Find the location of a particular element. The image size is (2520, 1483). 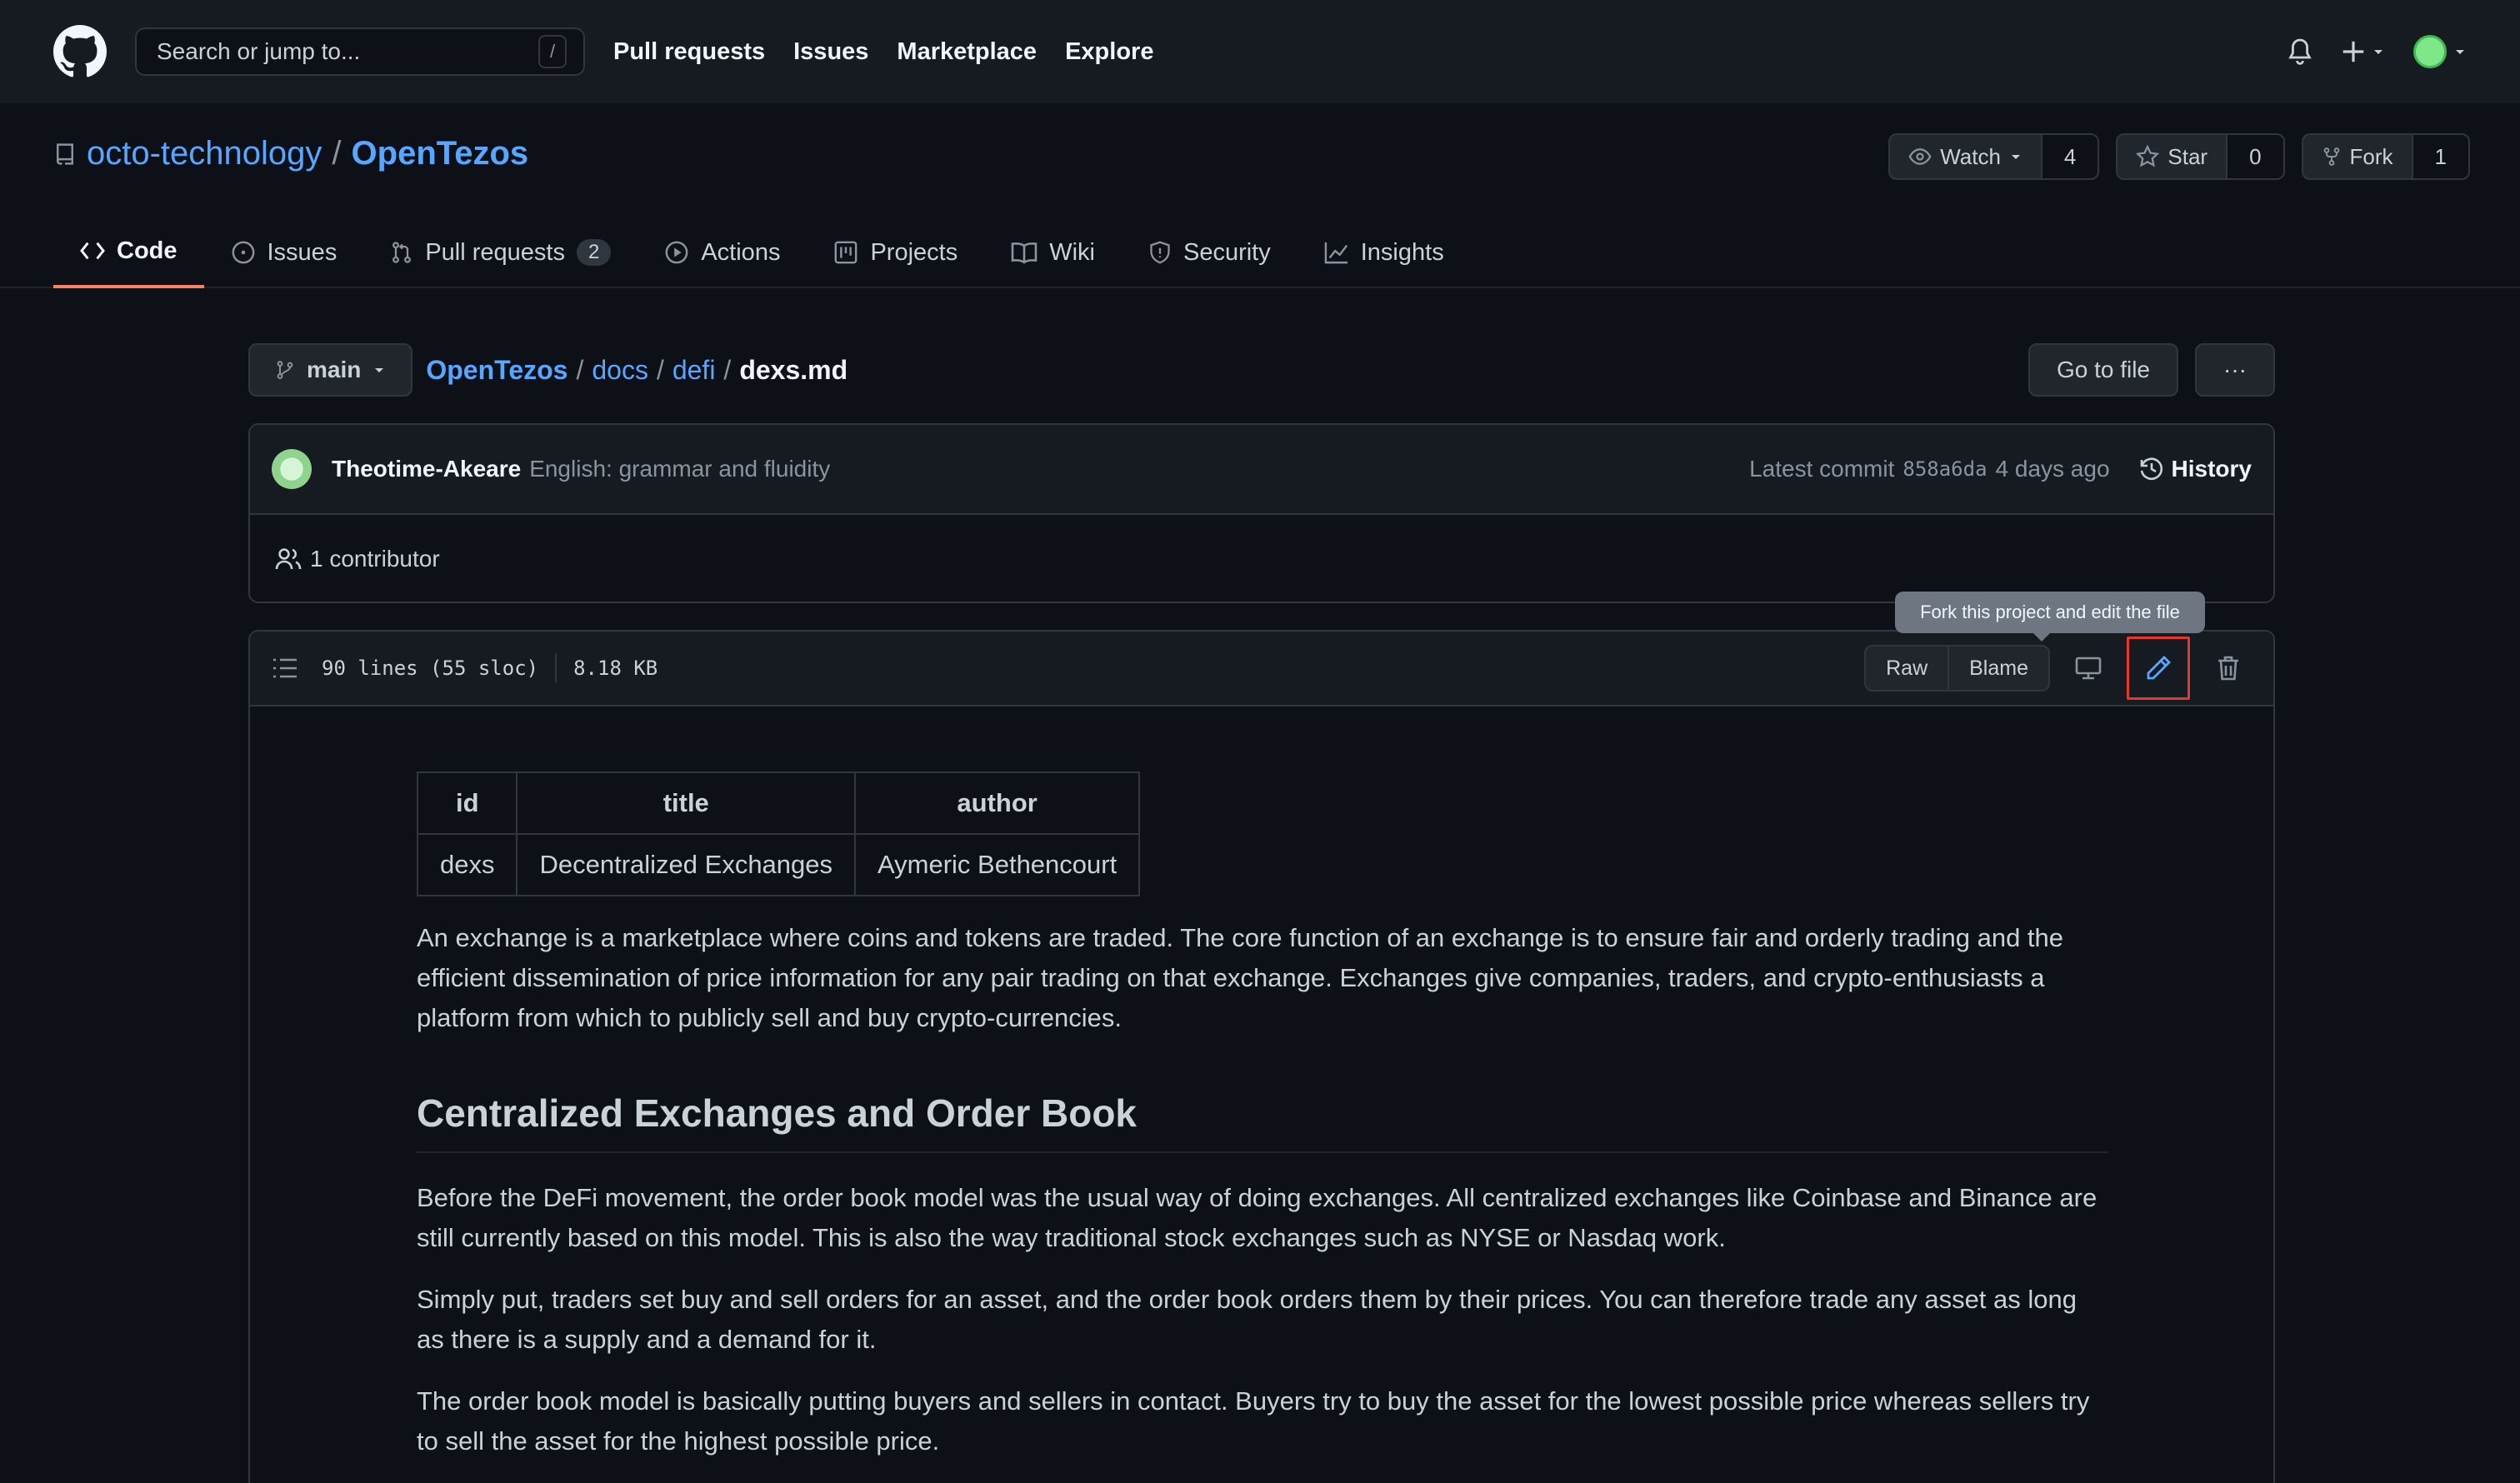

commit-sha-link: 858a6da is located at coordinates (1945, 469).